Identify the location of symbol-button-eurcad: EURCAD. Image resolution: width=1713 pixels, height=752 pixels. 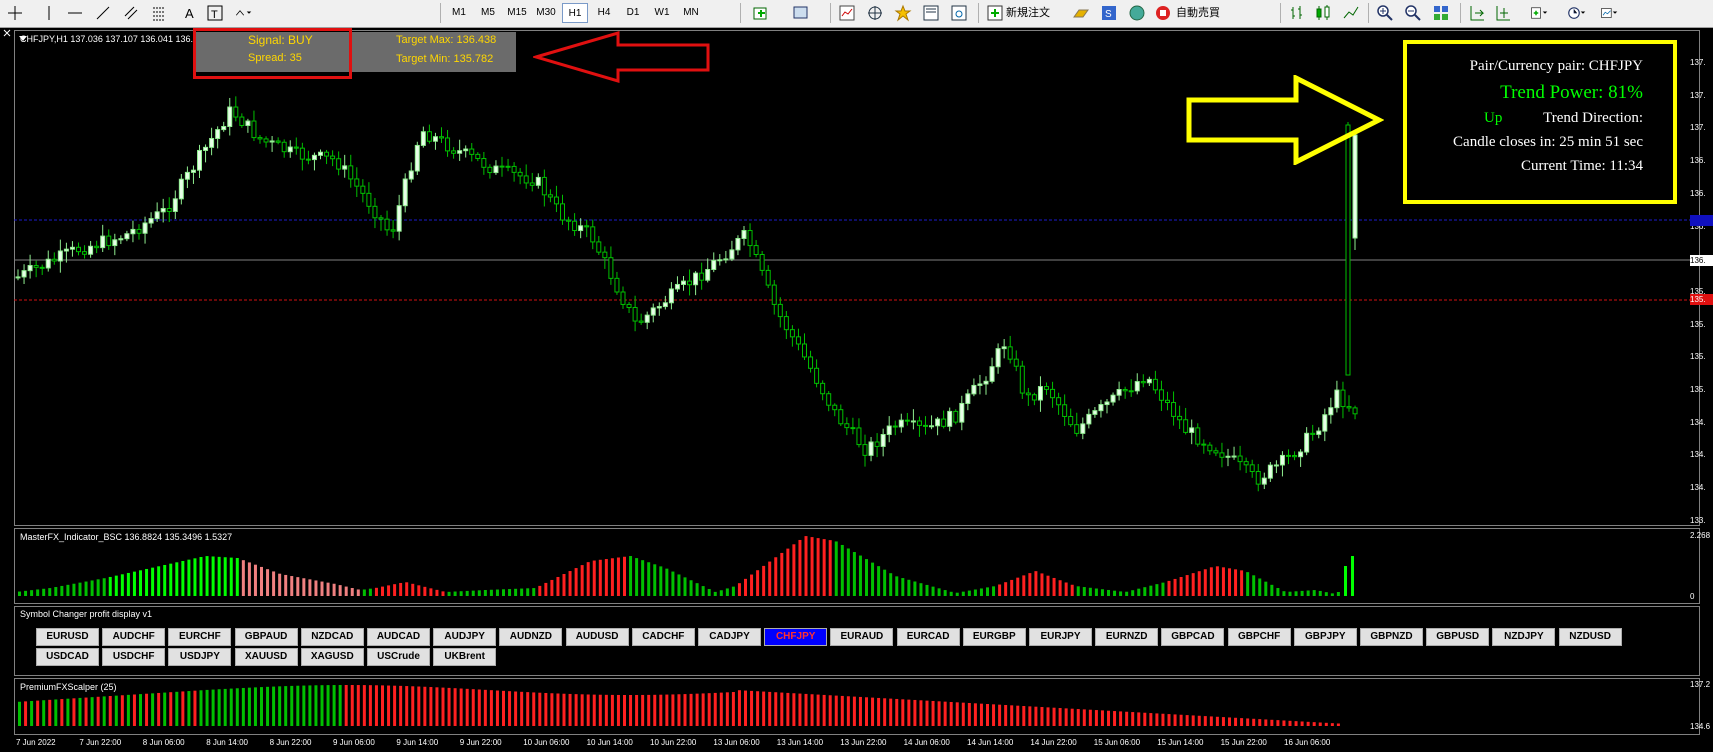
(928, 637).